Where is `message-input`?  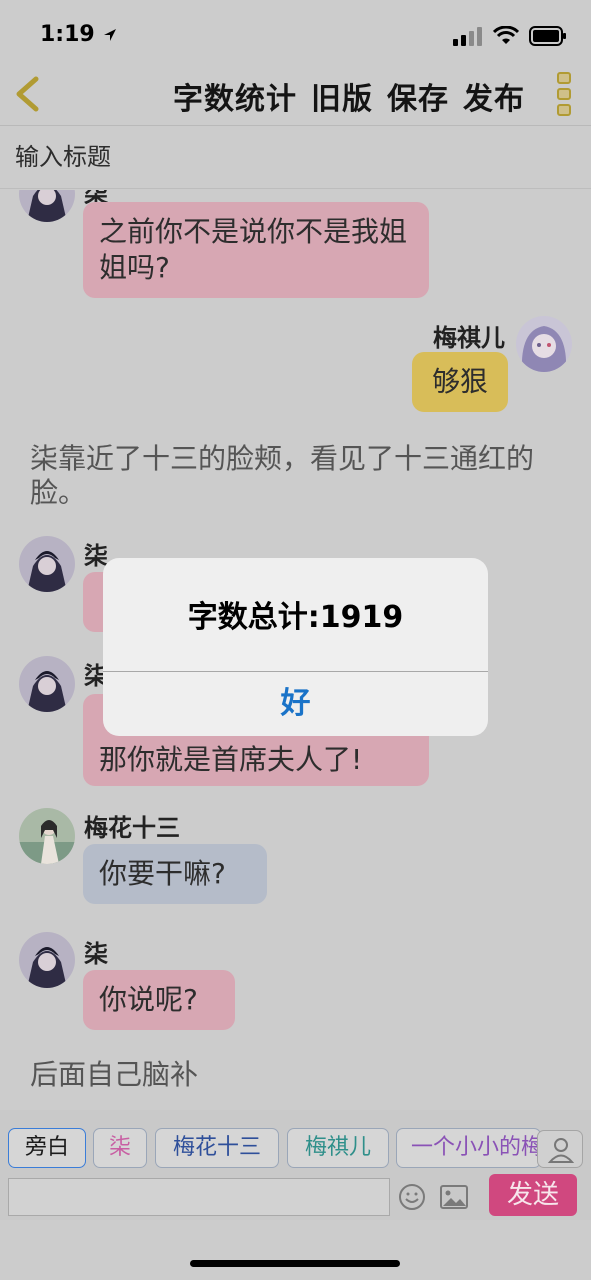
message-input is located at coordinates (199, 1197).